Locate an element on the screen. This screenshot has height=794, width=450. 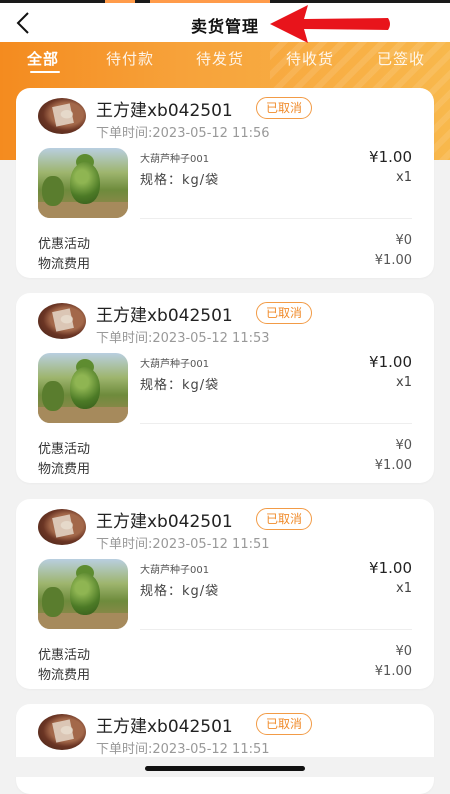
active-tab-indicator is located at coordinates (45, 72).